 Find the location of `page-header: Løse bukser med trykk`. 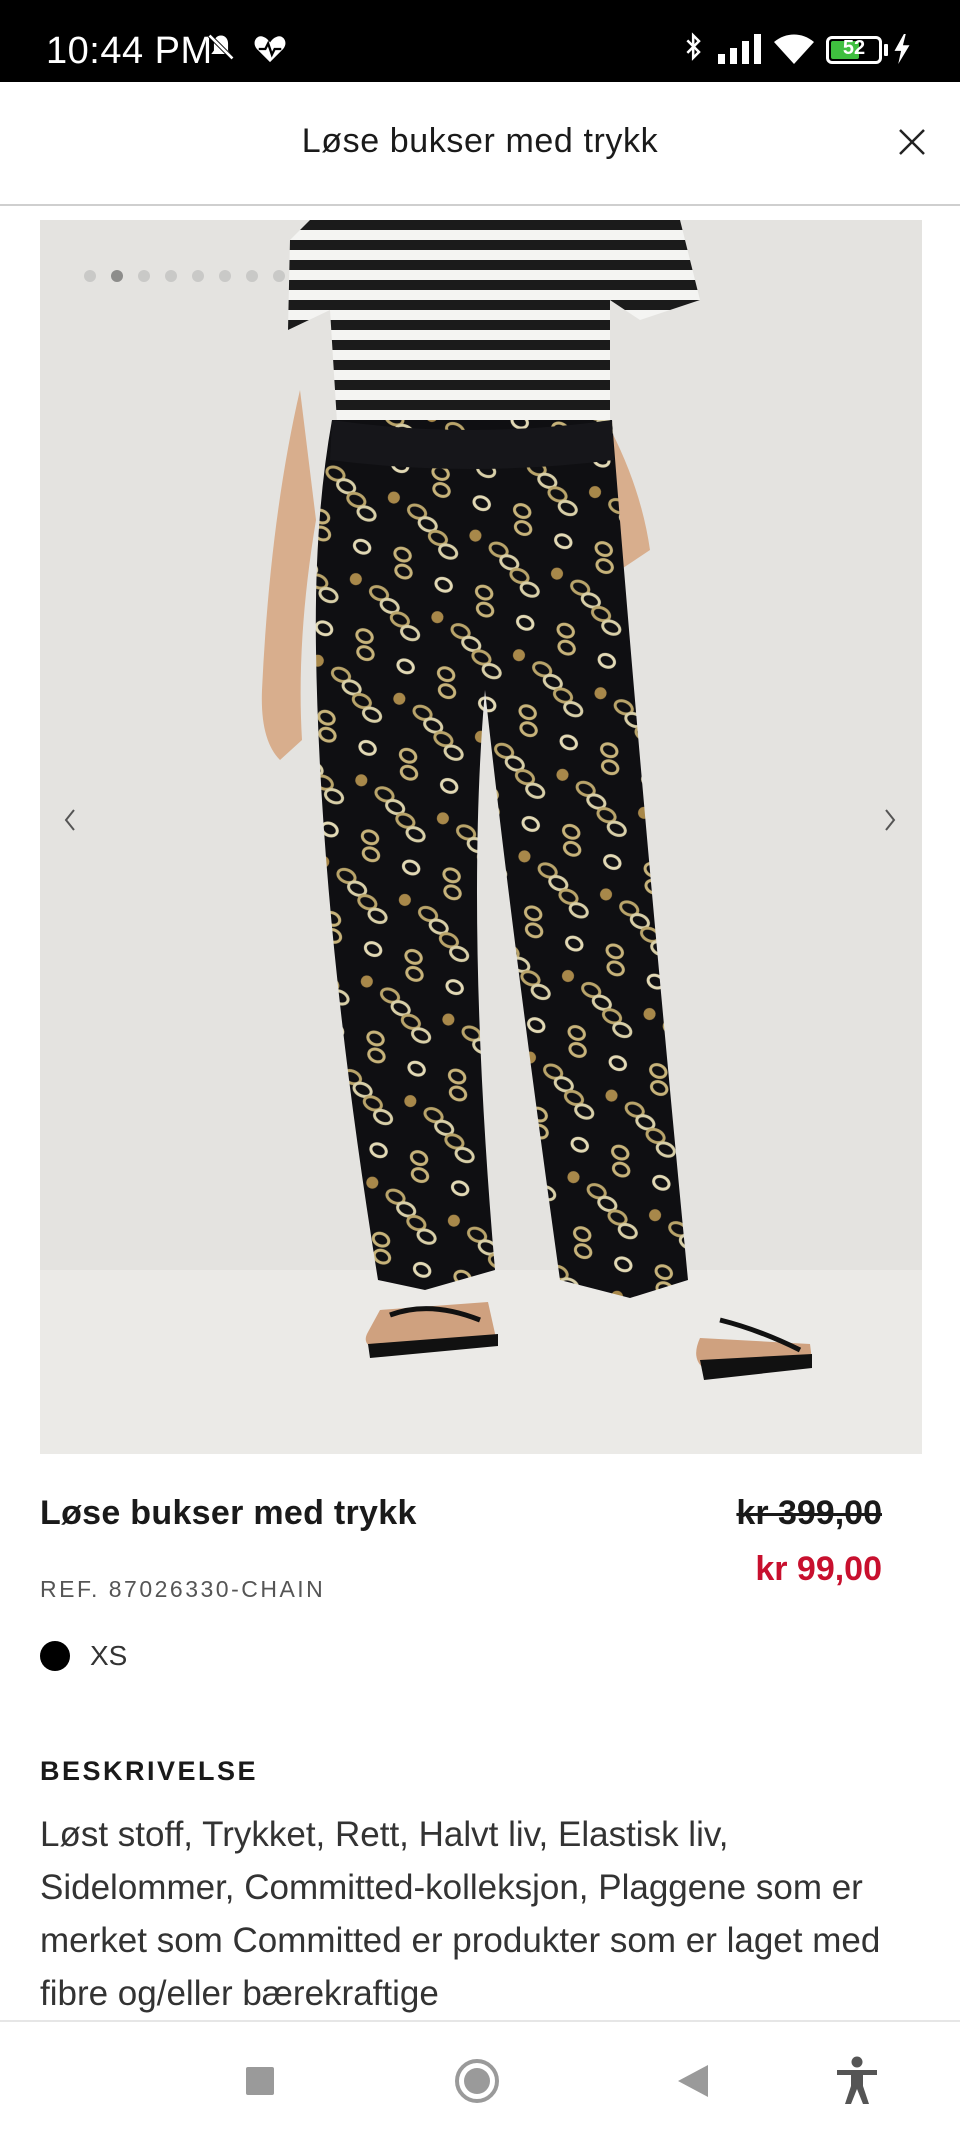

page-header: Løse bukser med trykk is located at coordinates (480, 144).